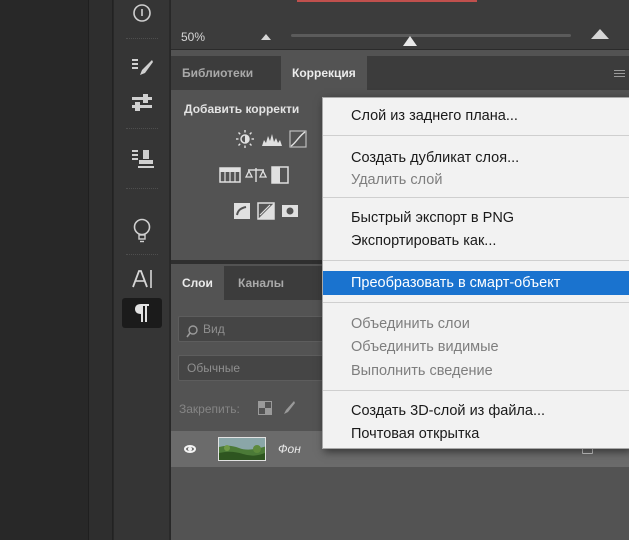  I want to click on hue-saturation-icon, so click(230, 175).